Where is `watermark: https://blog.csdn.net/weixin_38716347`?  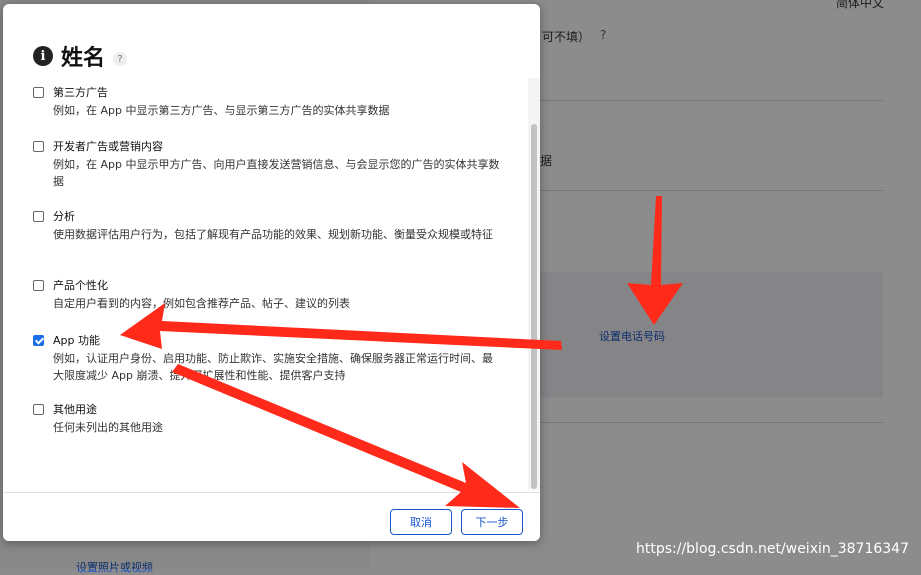
watermark: https://blog.csdn.net/weixin_38716347 is located at coordinates (772, 549).